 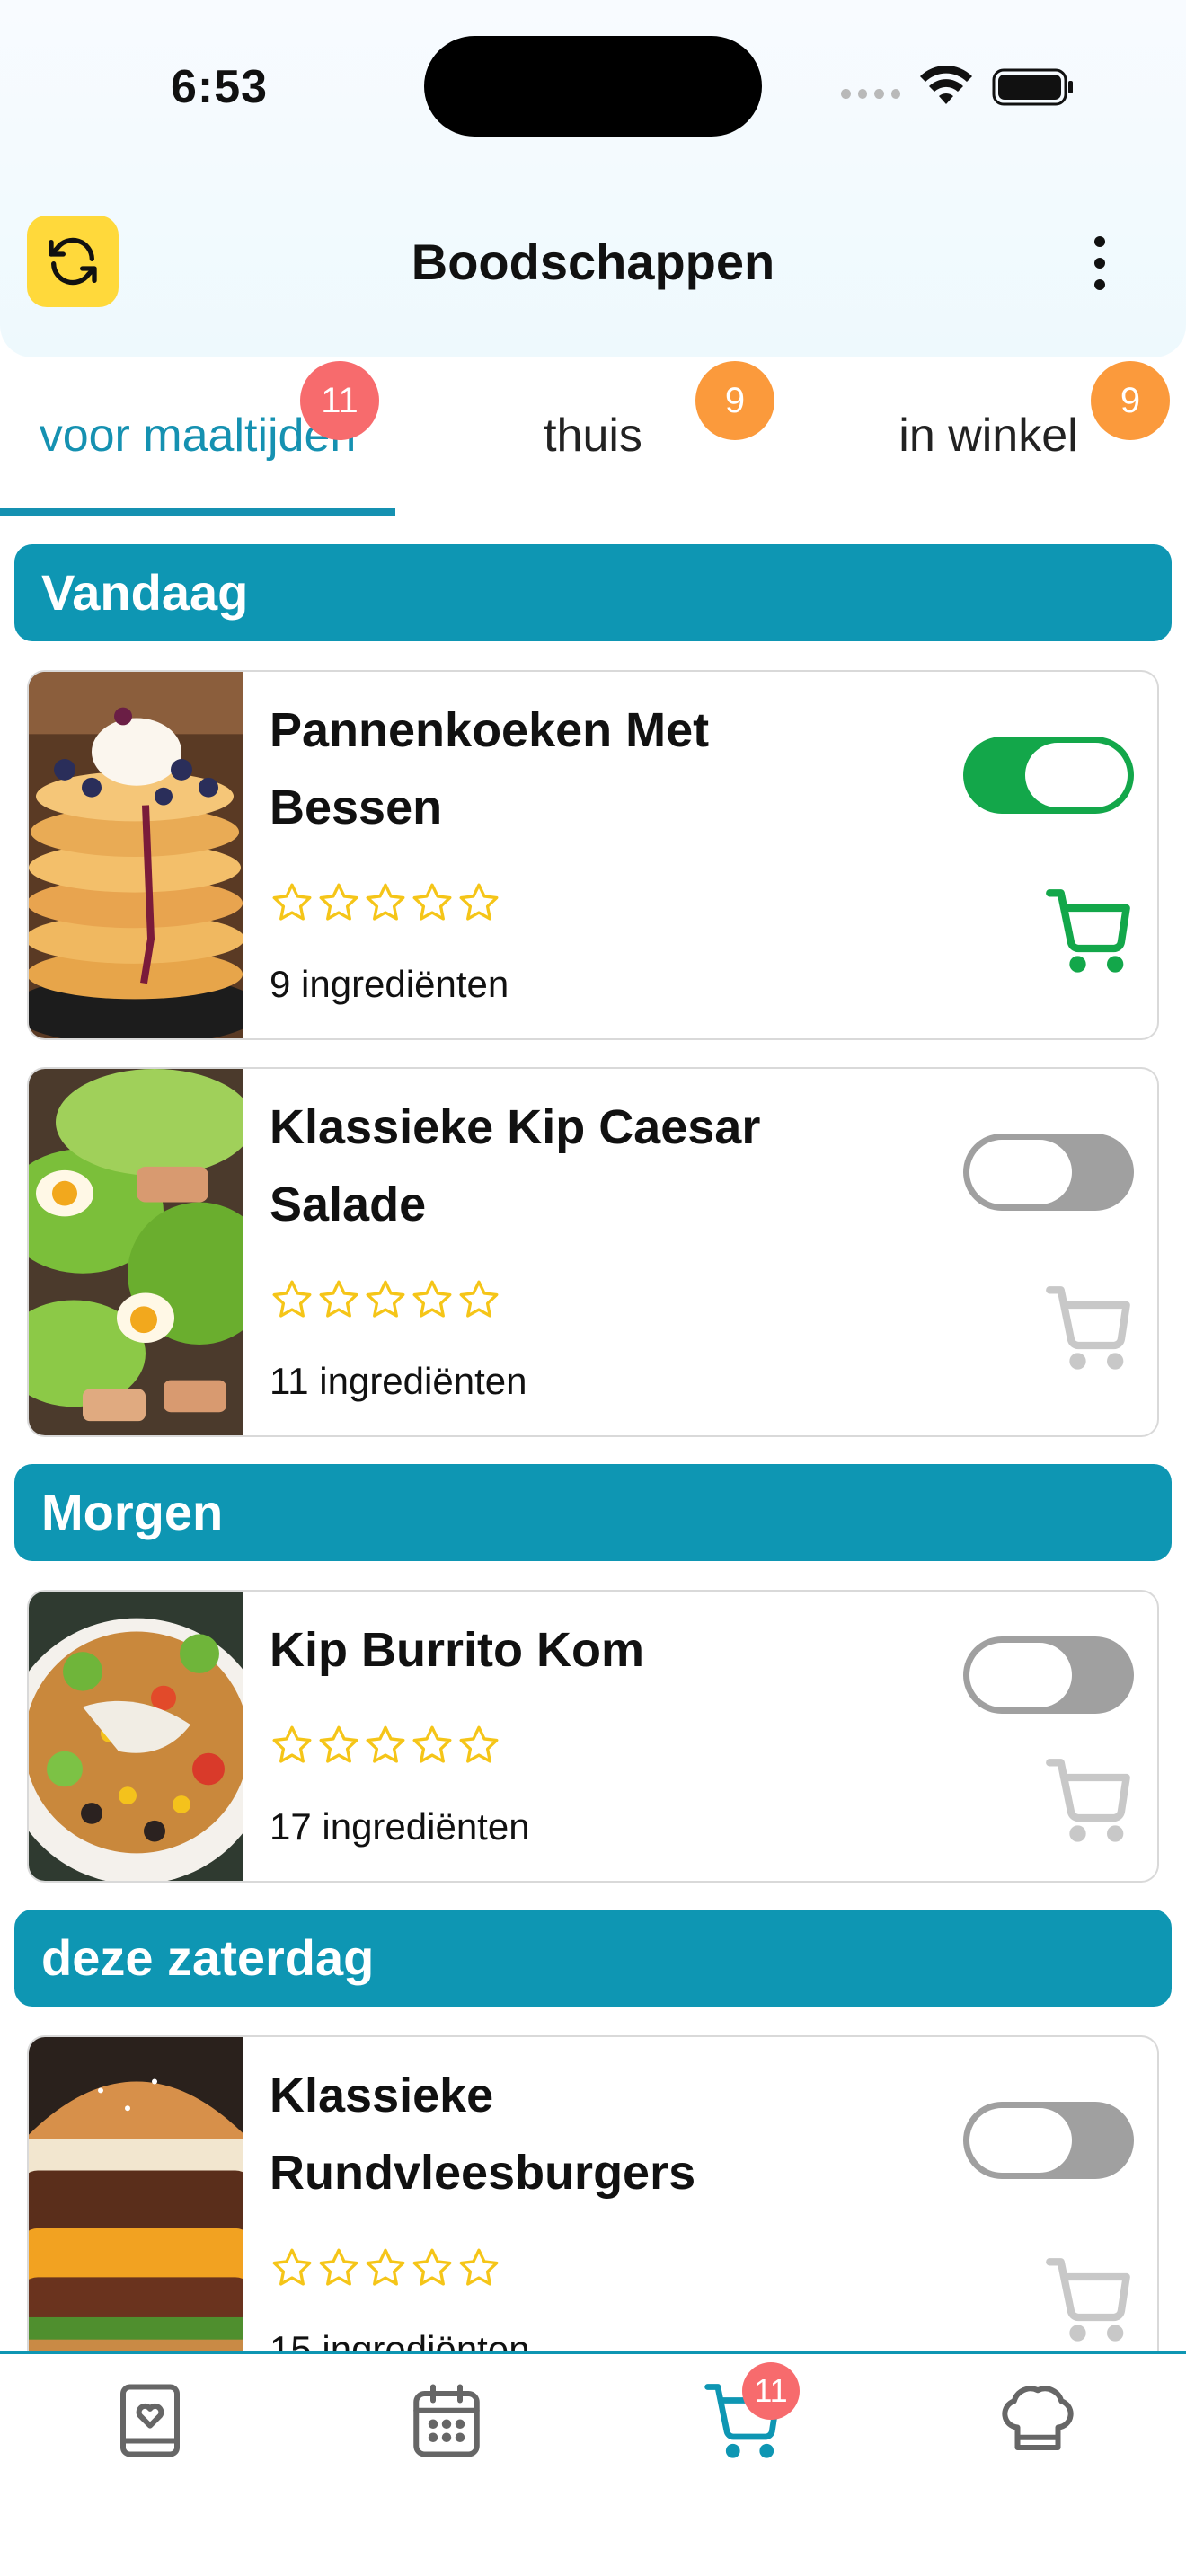 What do you see at coordinates (1037, 2420) in the screenshot?
I see `chef-hat-icon` at bounding box center [1037, 2420].